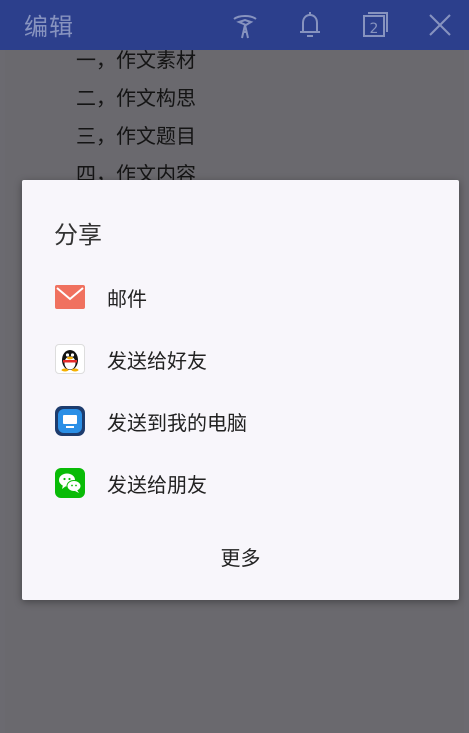 The image size is (469, 733). I want to click on mail-icon, so click(70, 297).